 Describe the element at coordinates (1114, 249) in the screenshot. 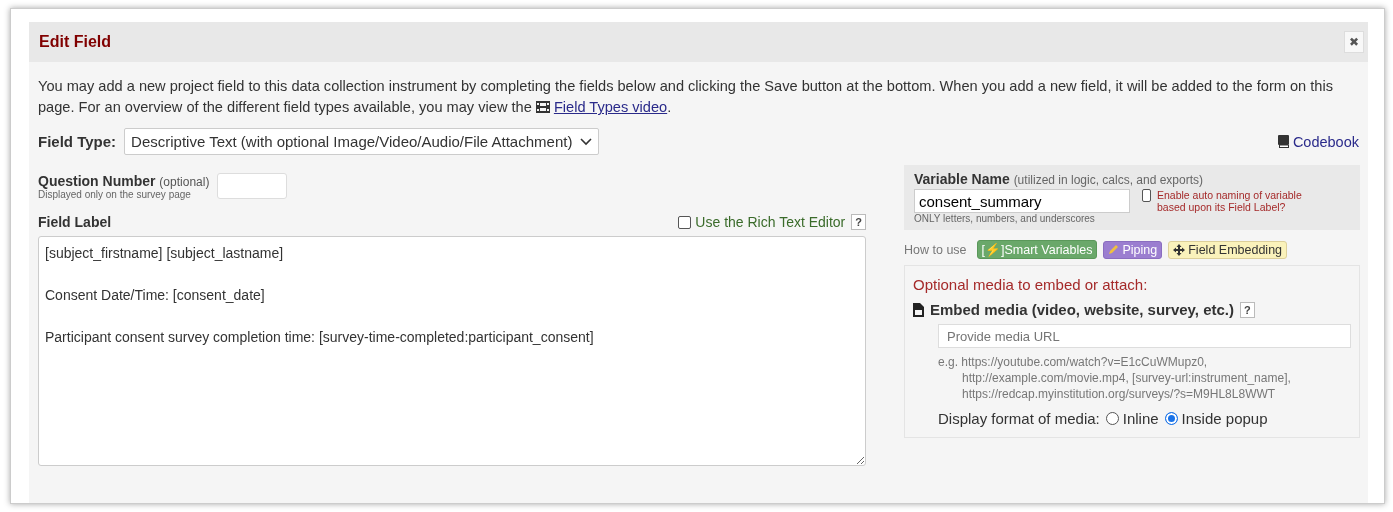

I see `pencil-icon` at that location.